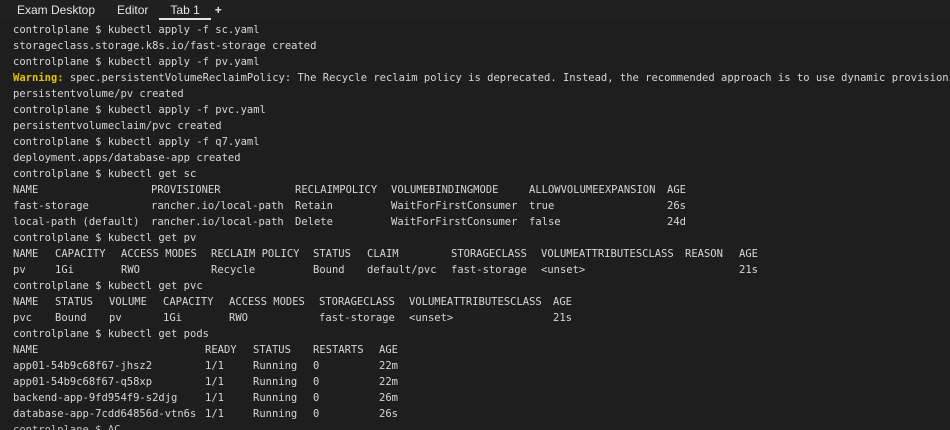  What do you see at coordinates (139, 110) in the screenshot?
I see `command-line: controlplane $ kubectl apply -f pvc.yaml` at bounding box center [139, 110].